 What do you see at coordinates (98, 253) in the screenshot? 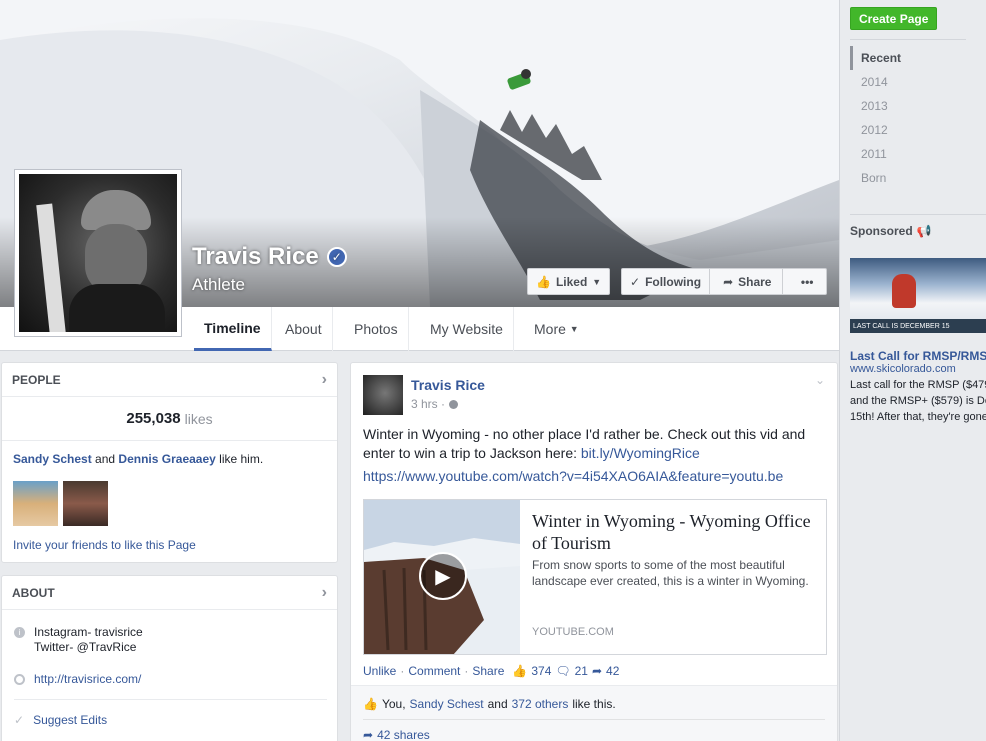
I see `profile-picture` at bounding box center [98, 253].